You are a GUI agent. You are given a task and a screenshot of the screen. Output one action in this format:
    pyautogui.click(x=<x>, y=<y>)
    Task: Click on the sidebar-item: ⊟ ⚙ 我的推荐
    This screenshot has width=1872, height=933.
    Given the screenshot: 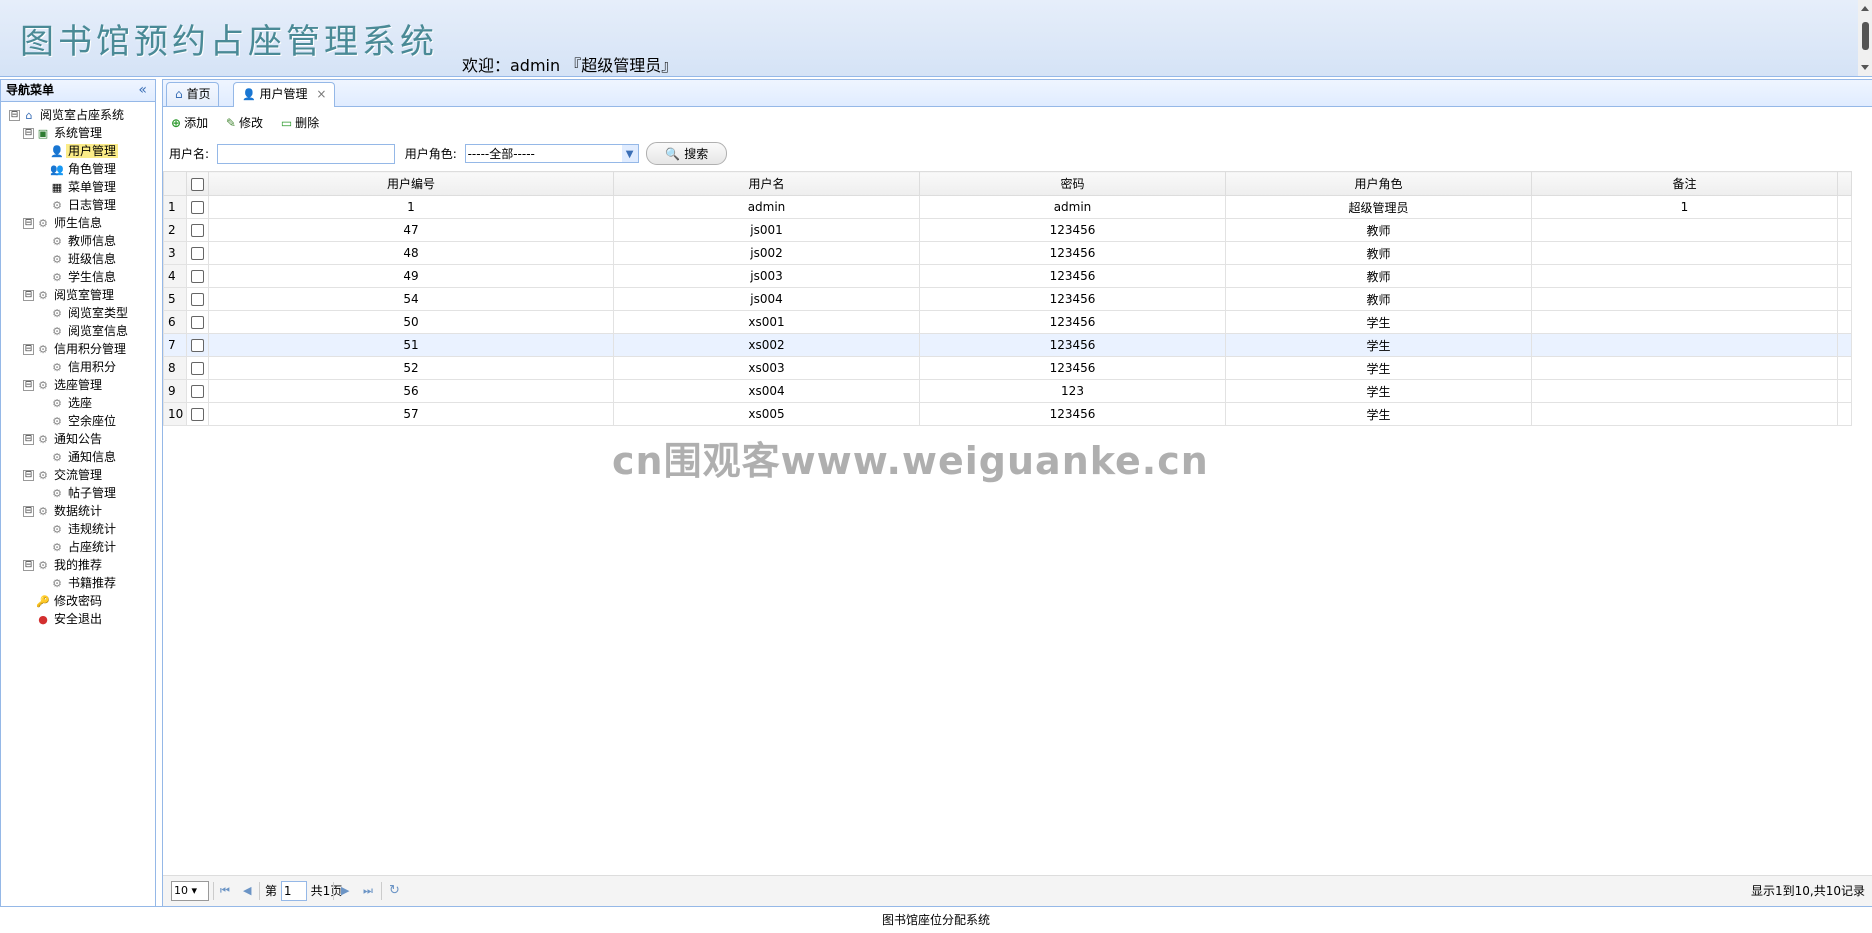 What is the action you would take?
    pyautogui.click(x=78, y=565)
    